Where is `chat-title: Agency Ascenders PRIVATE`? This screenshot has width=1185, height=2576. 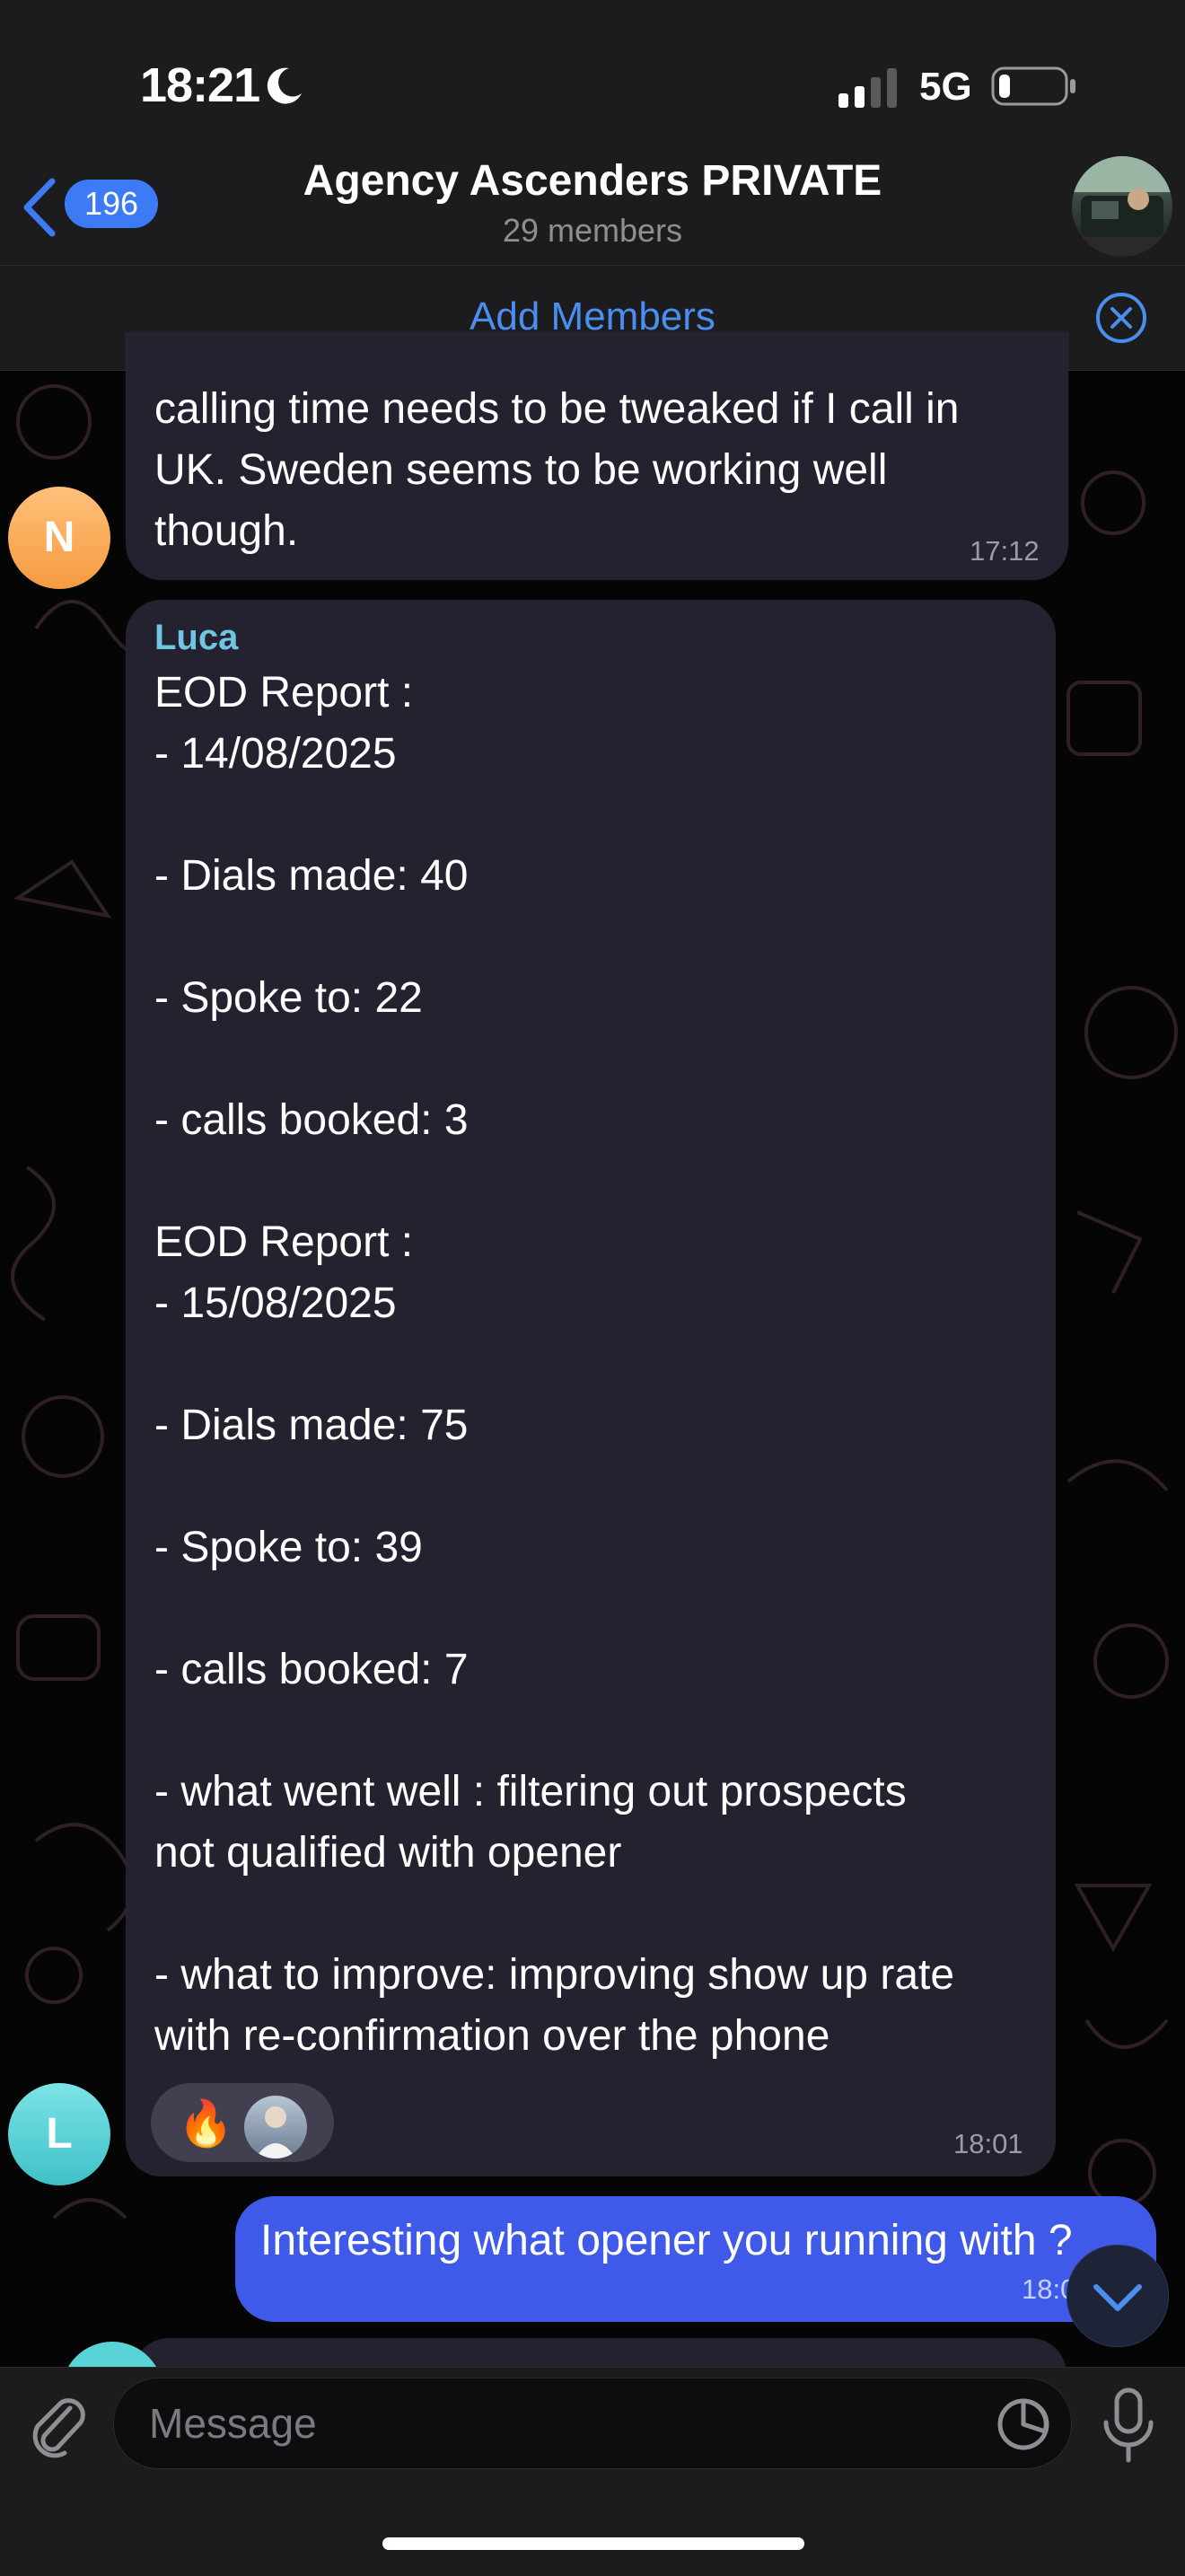
chat-title: Agency Ascenders PRIVATE is located at coordinates (592, 181).